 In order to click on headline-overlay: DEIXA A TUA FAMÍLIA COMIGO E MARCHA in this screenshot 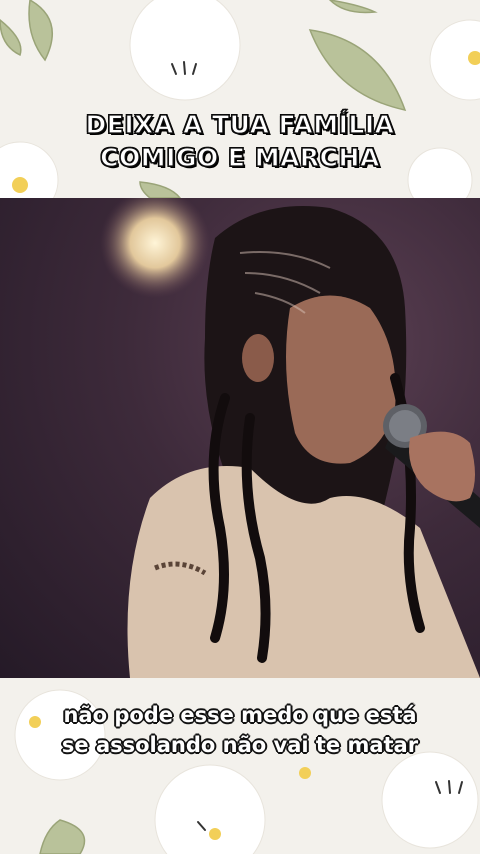, I will do `click(240, 141)`.